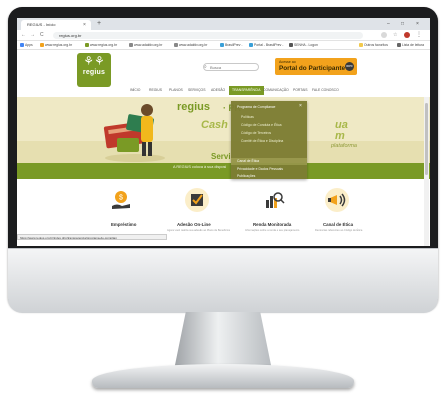 The image size is (445, 394). I want to click on menu-item-publicacoes: Publicações, so click(246, 176).